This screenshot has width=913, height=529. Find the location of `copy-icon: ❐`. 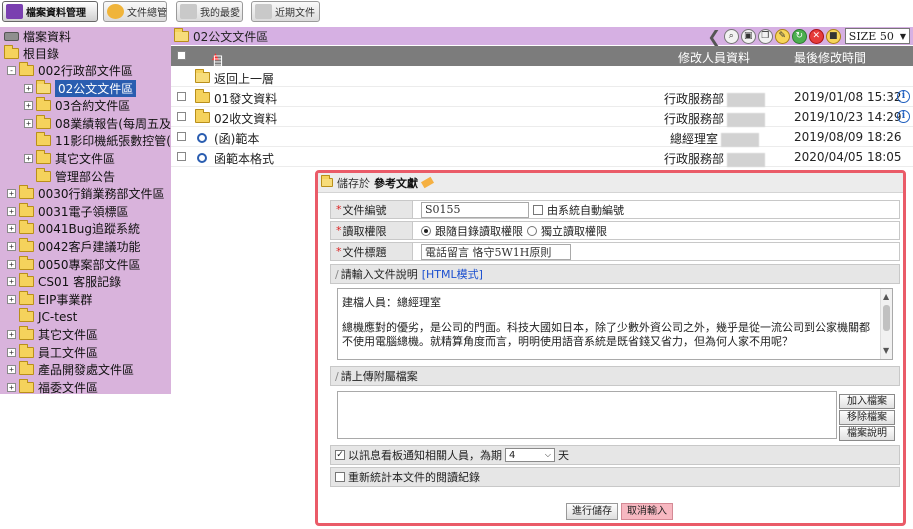

copy-icon: ❐ is located at coordinates (765, 36).